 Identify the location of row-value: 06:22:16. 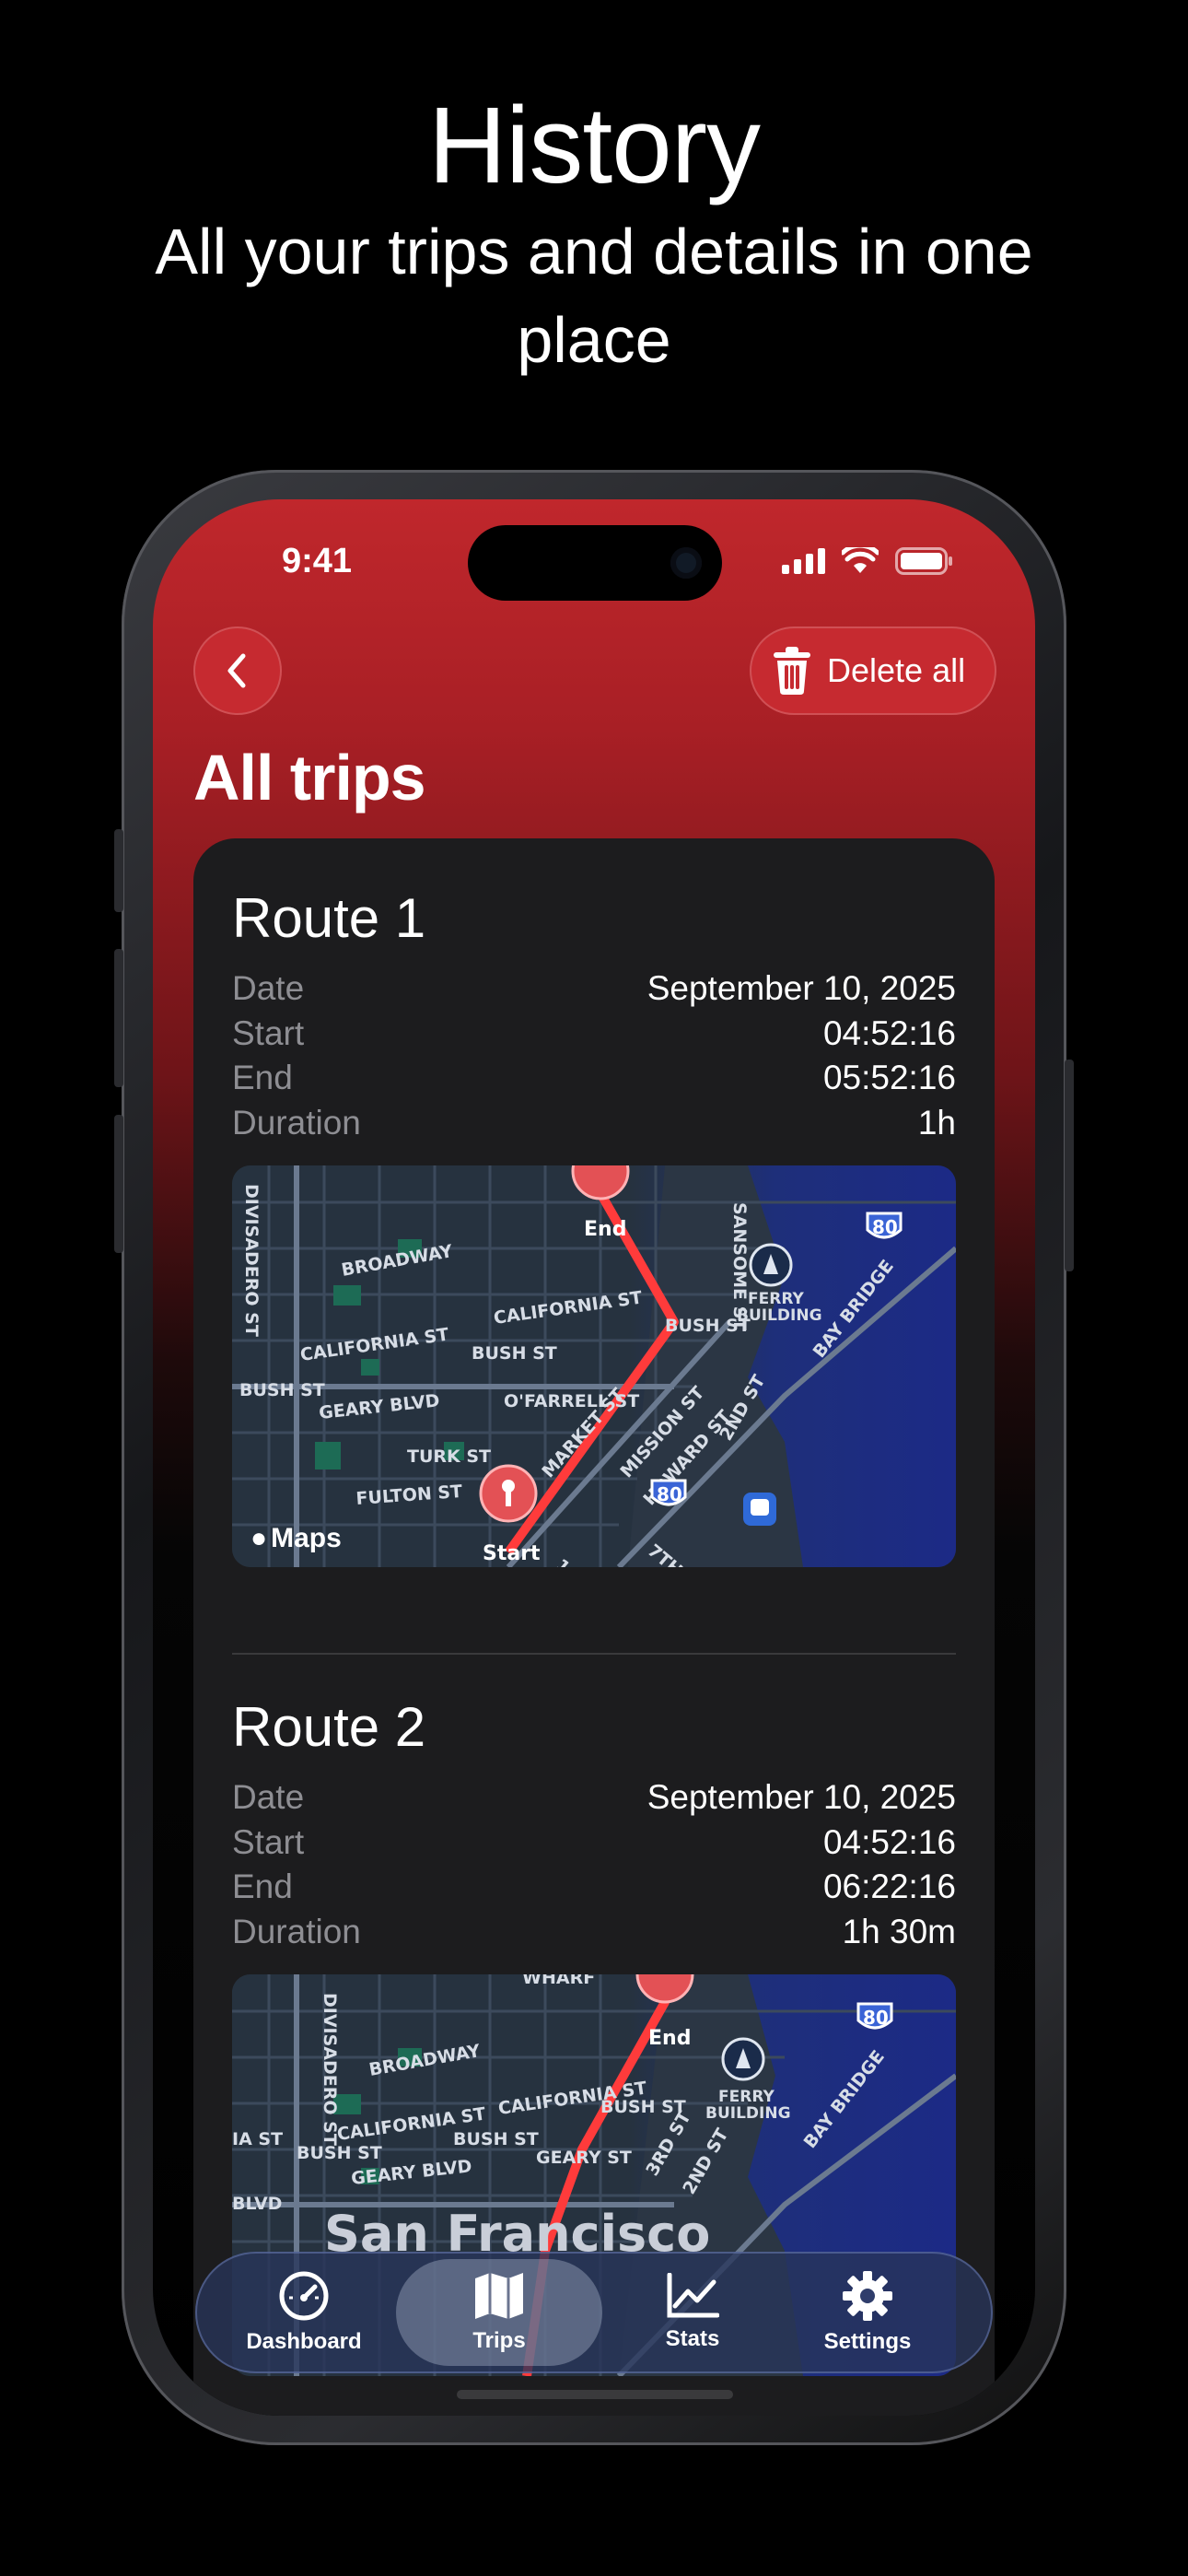
(889, 1886).